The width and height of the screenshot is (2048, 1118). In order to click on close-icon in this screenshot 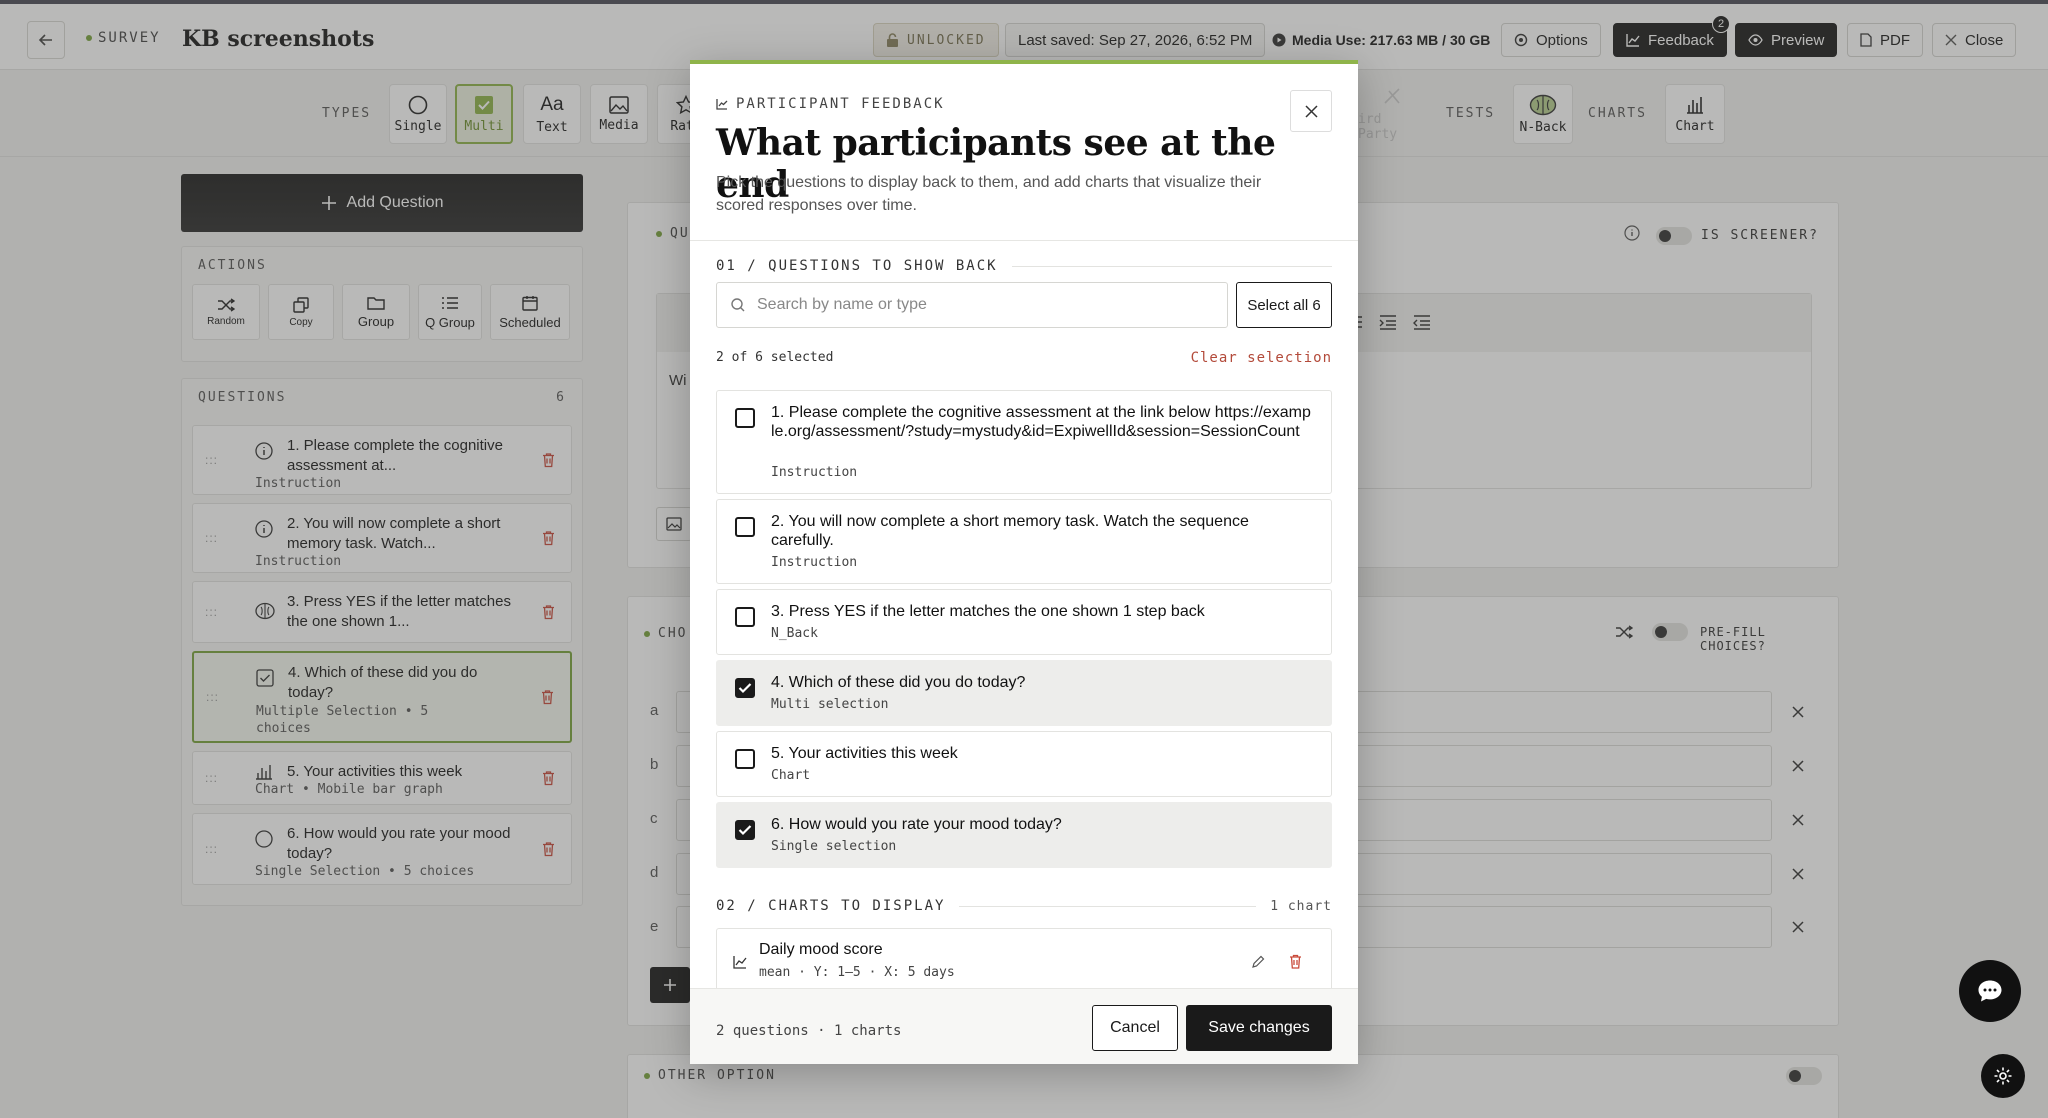, I will do `click(1311, 111)`.